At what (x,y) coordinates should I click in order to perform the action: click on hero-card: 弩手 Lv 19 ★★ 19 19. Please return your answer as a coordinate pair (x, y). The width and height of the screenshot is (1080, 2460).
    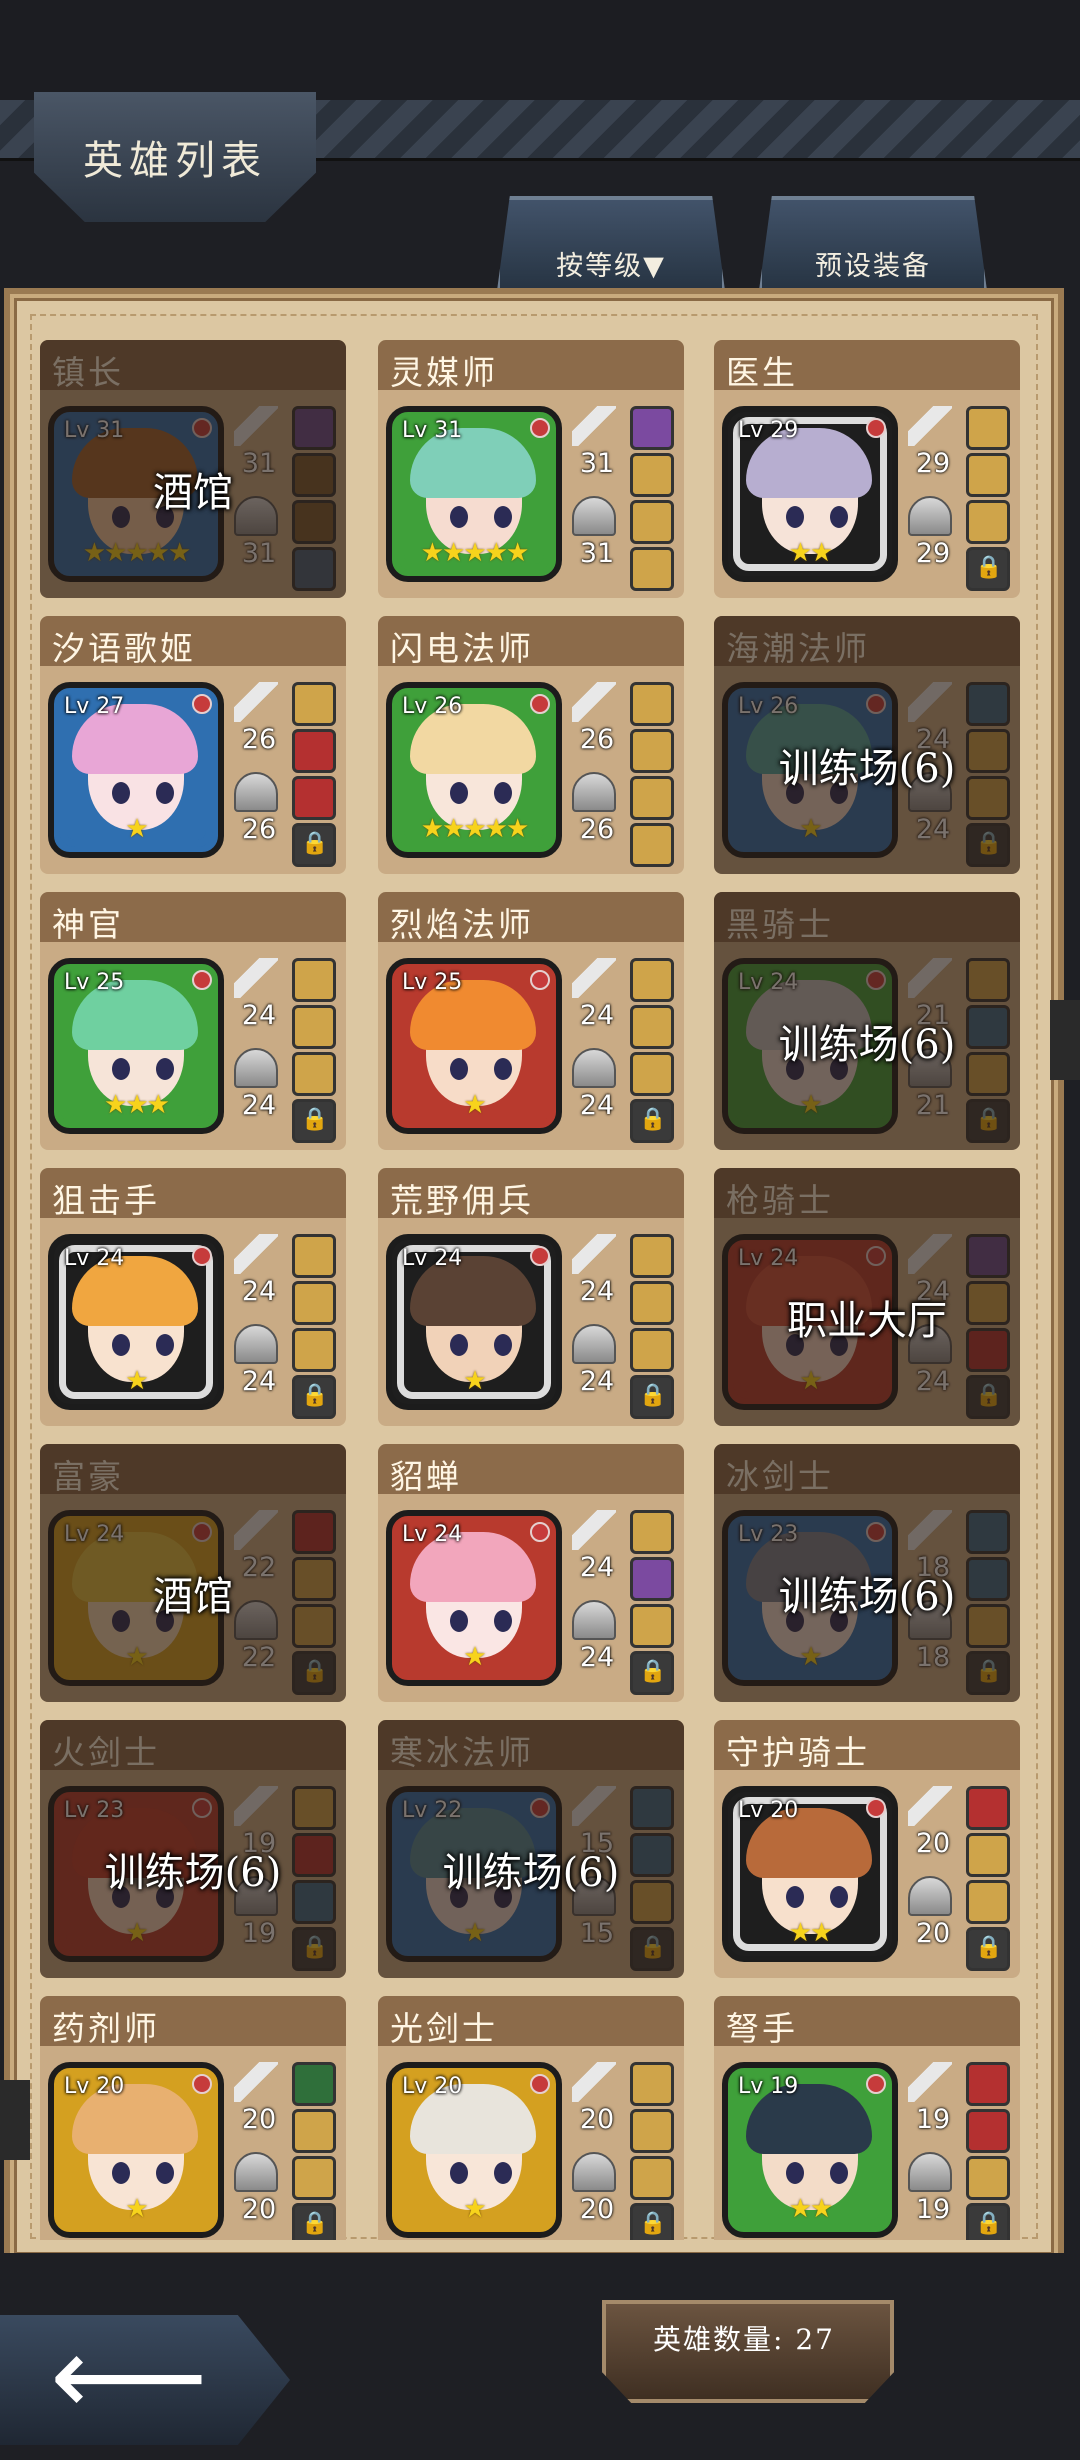
    Looking at the image, I should click on (867, 2118).